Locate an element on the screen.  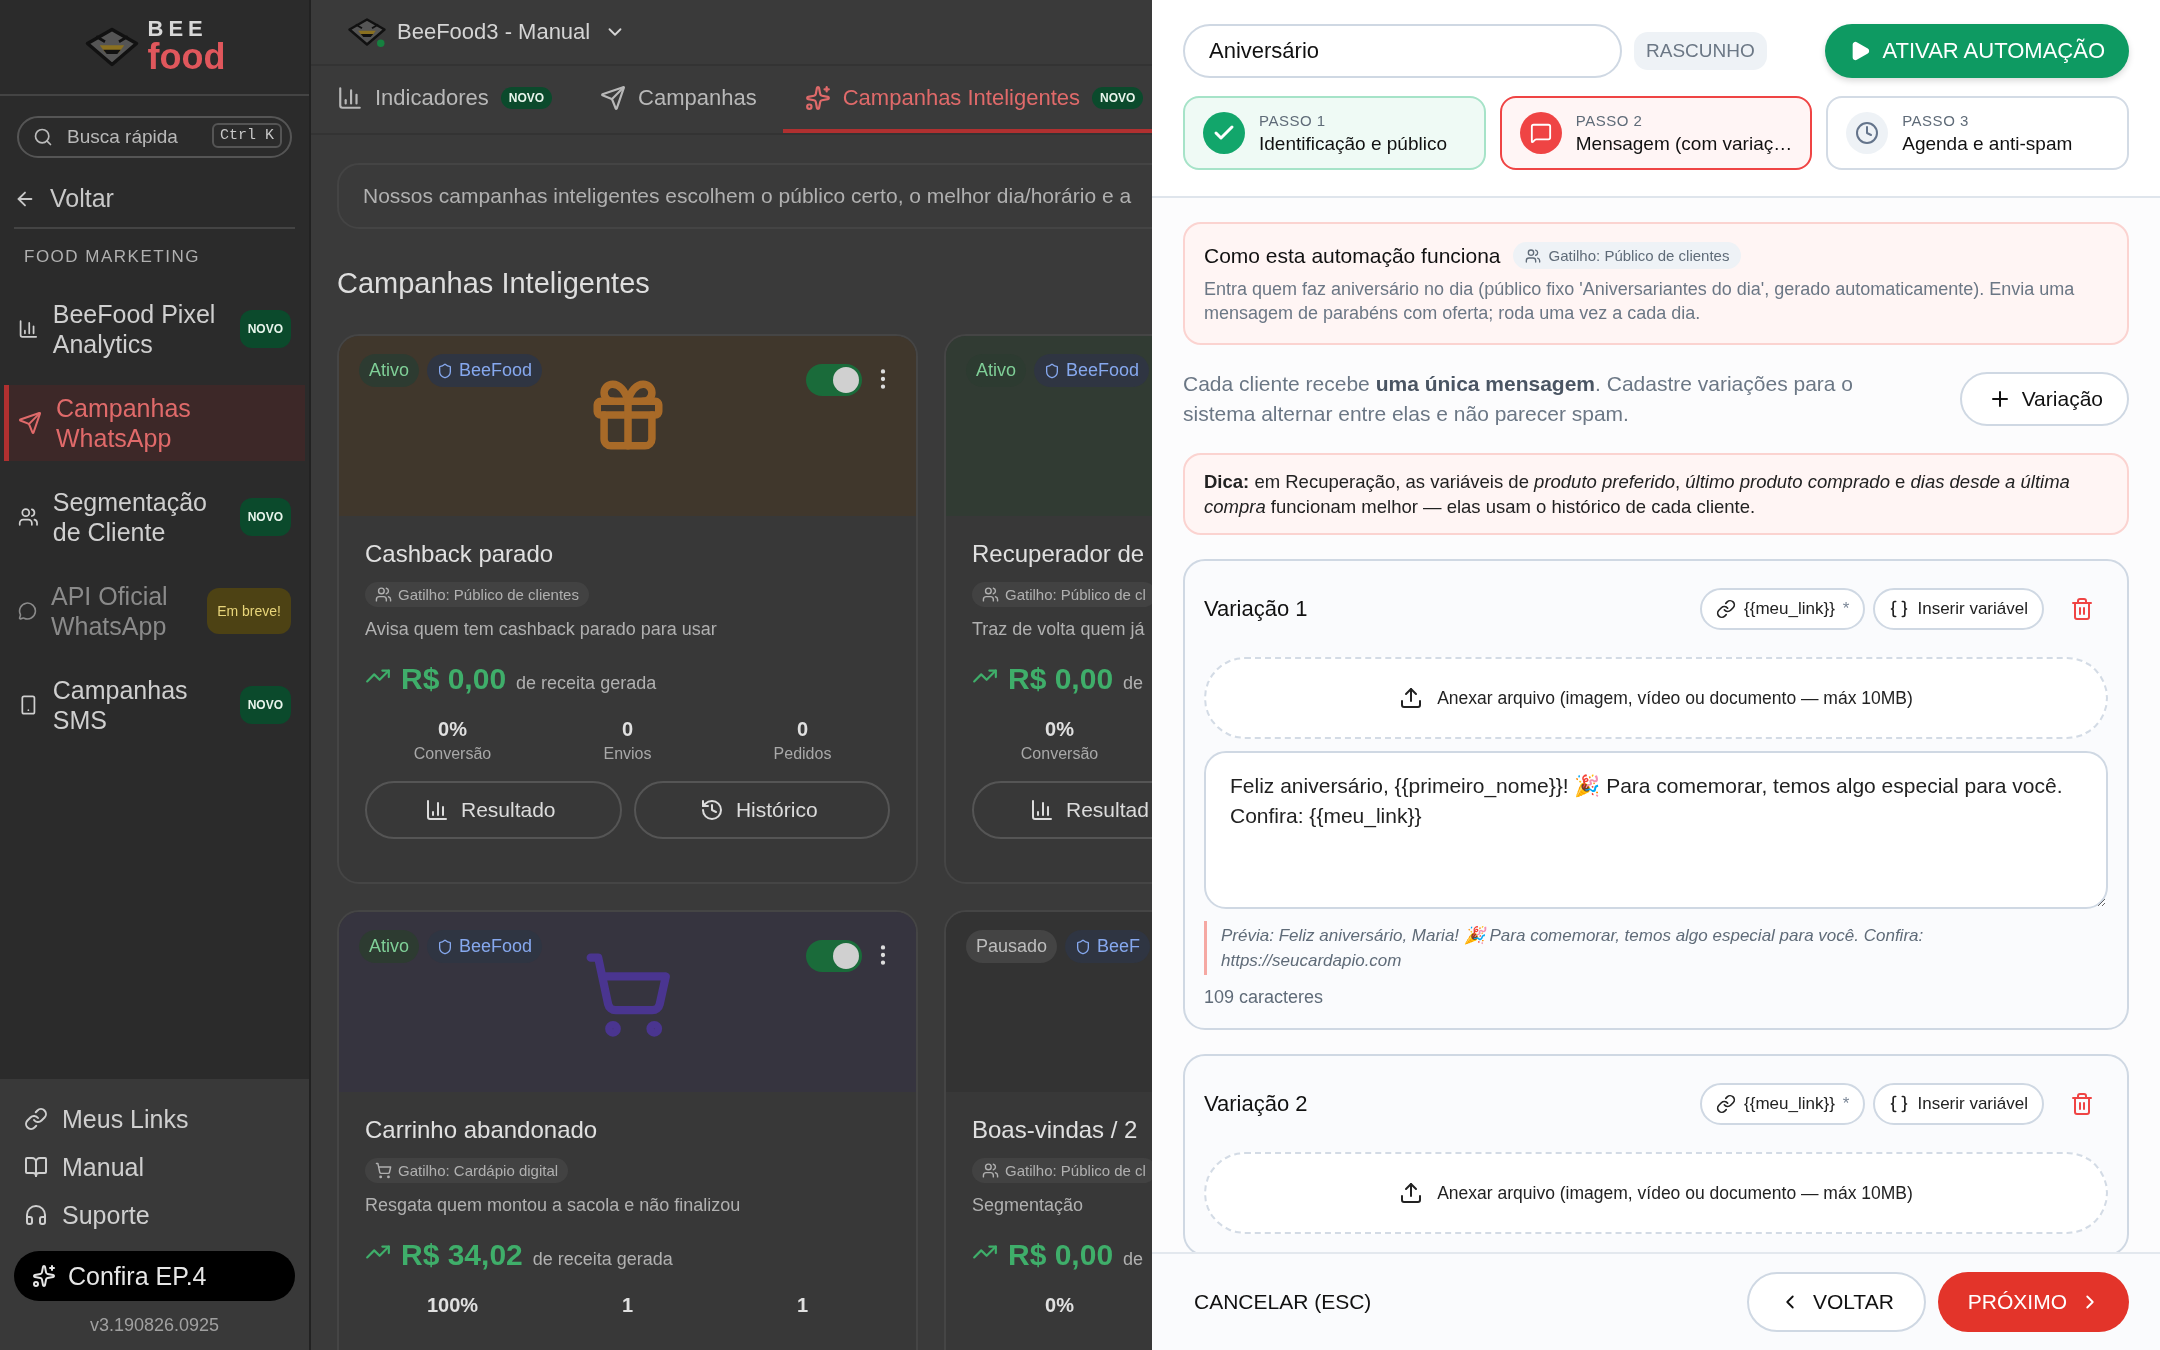
tip-text: Dica: em Recuperação, as variáveis de produto preferido, último produto comprado e dias desde a última compra funcionam melhor — elas usam o histórico de cada cliente. is located at coordinates (1637, 494).